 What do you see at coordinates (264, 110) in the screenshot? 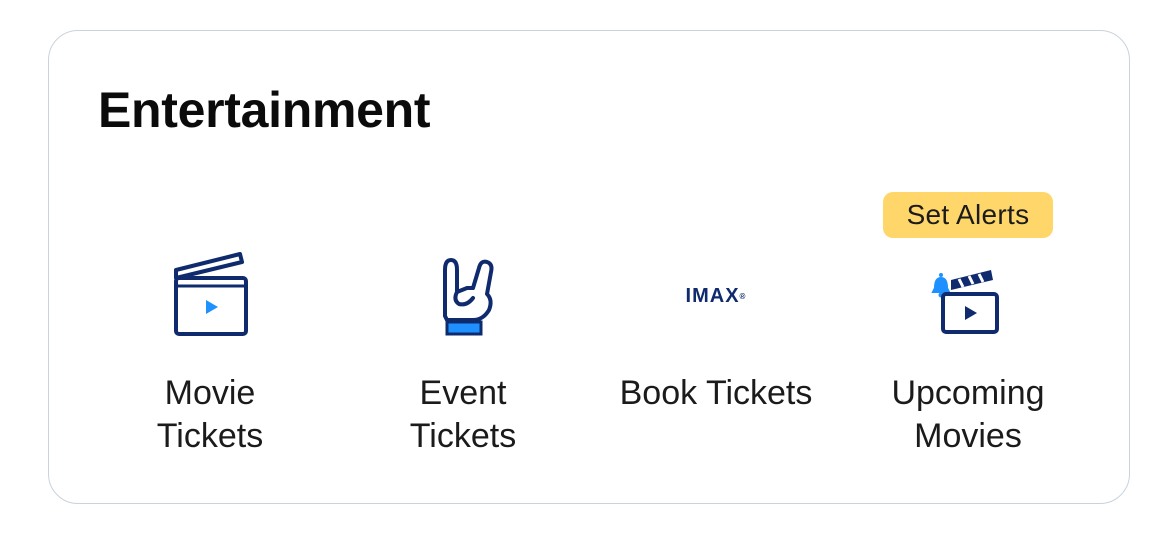
I see `section-title: Entertainment` at bounding box center [264, 110].